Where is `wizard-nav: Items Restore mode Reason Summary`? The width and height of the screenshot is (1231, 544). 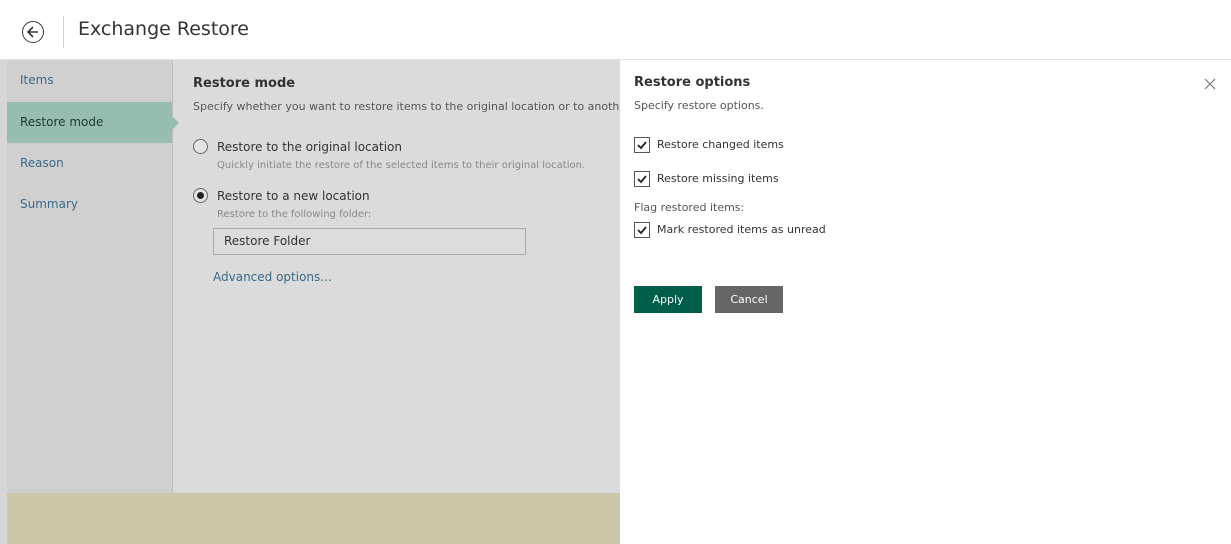
wizard-nav: Items Restore mode Reason Summary is located at coordinates (93, 276).